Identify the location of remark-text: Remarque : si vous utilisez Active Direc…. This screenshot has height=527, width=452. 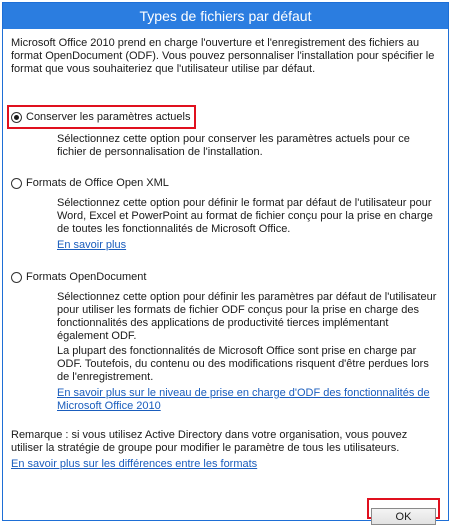
(209, 441).